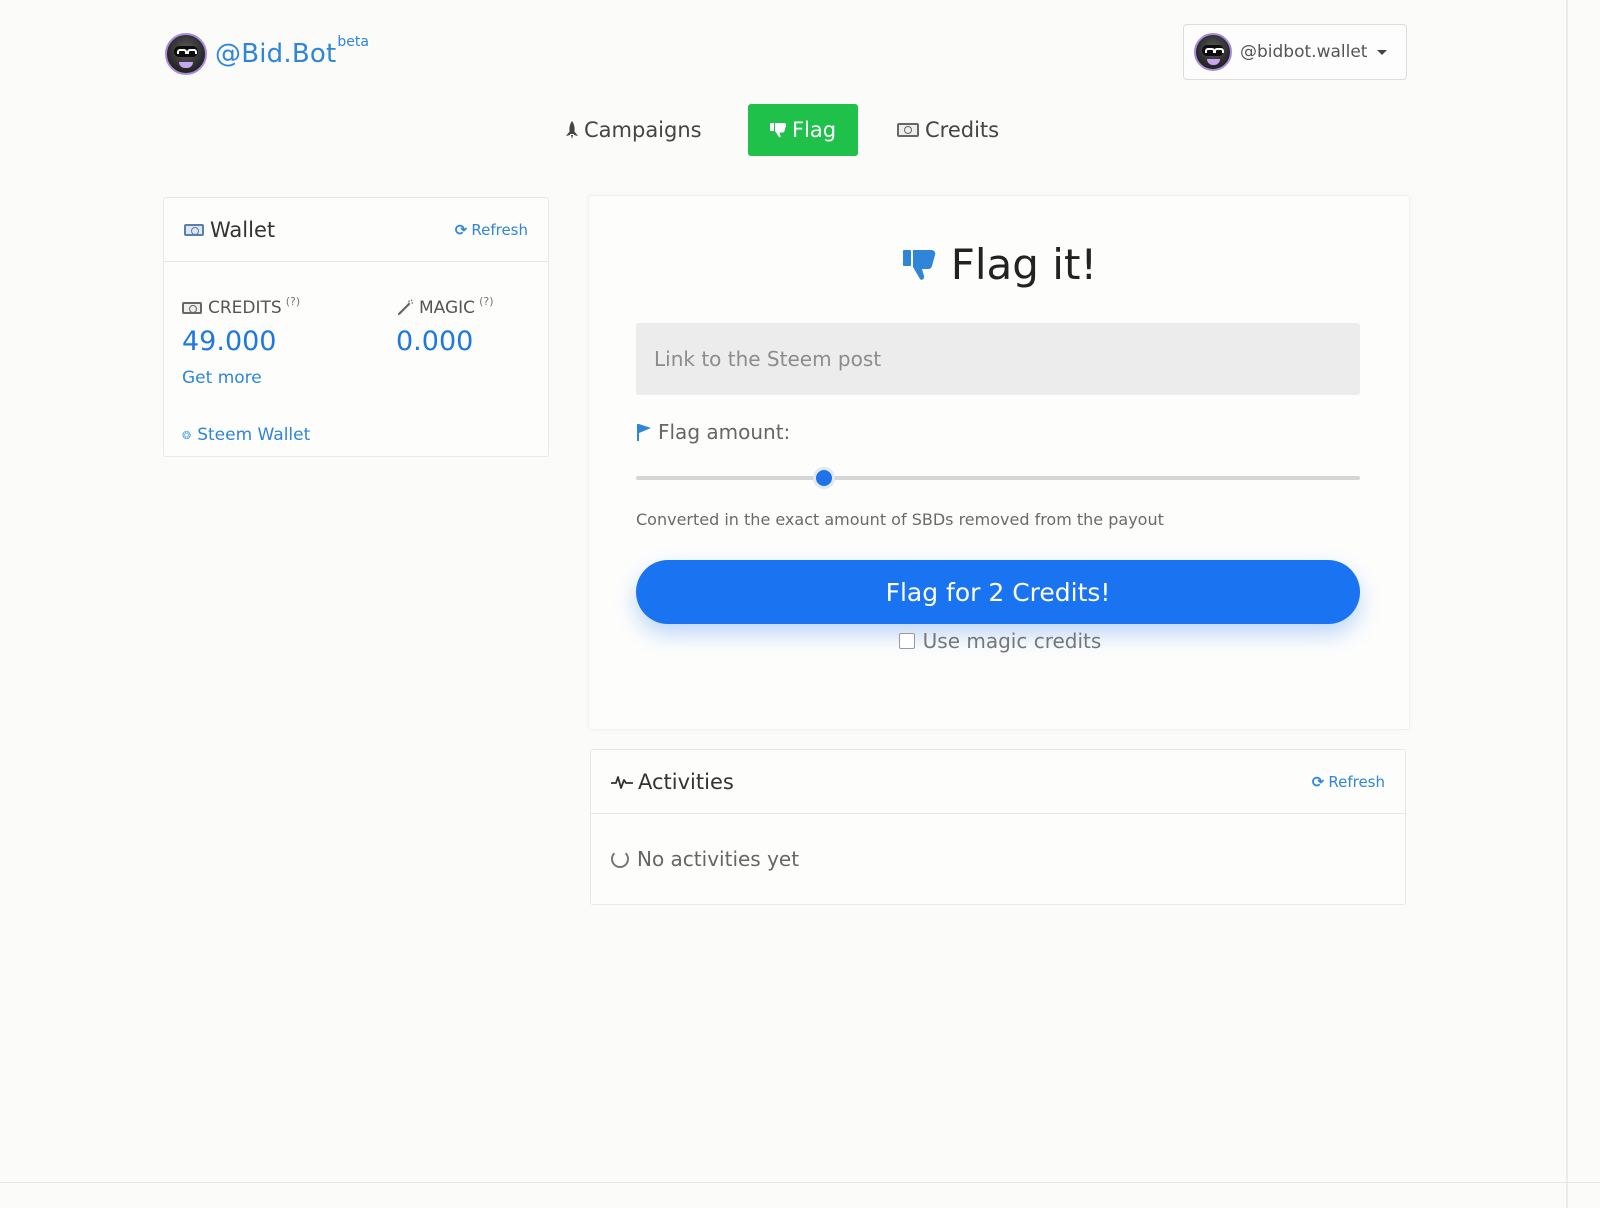  Describe the element at coordinates (814, 130) in the screenshot. I see `tab-flag-label: Flag` at that location.